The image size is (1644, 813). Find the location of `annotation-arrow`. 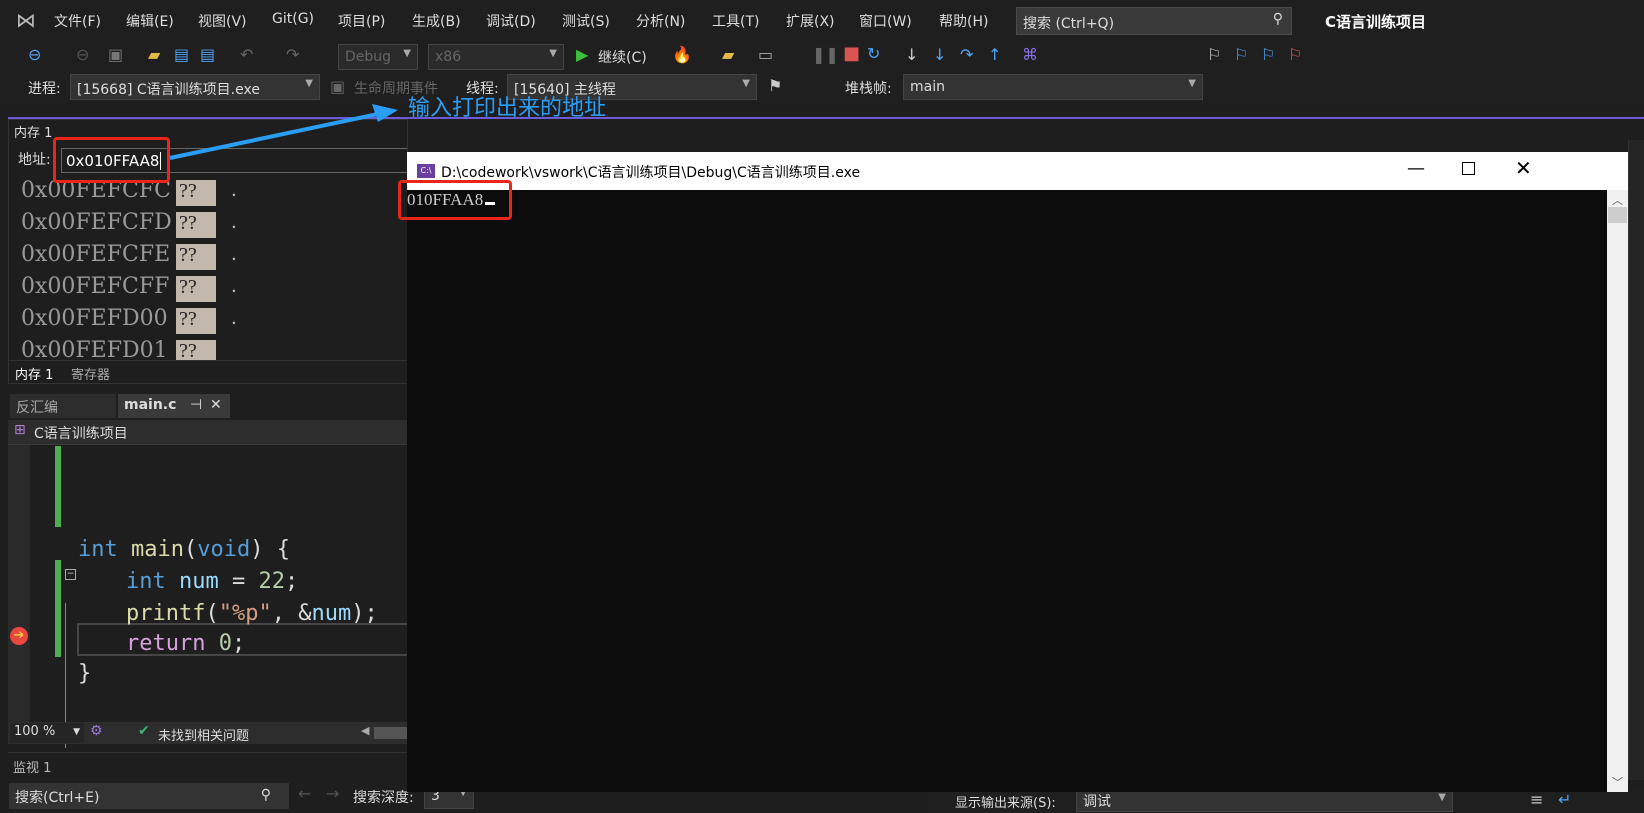

annotation-arrow is located at coordinates (283, 132).